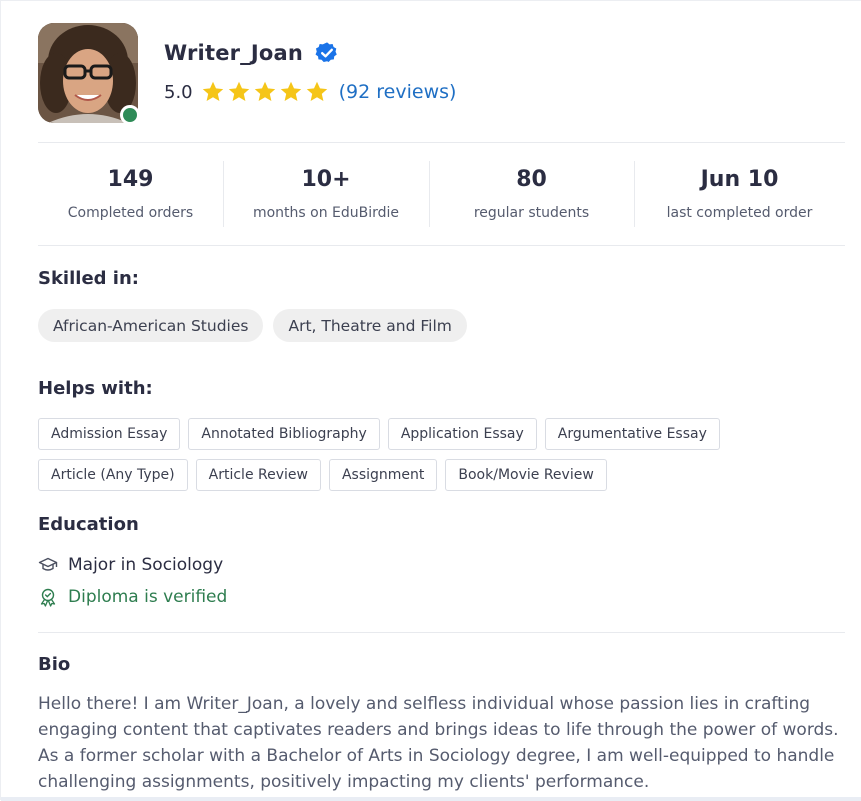 Image resolution: width=861 pixels, height=801 pixels. I want to click on writer-name: Writer_Joan, so click(234, 53).